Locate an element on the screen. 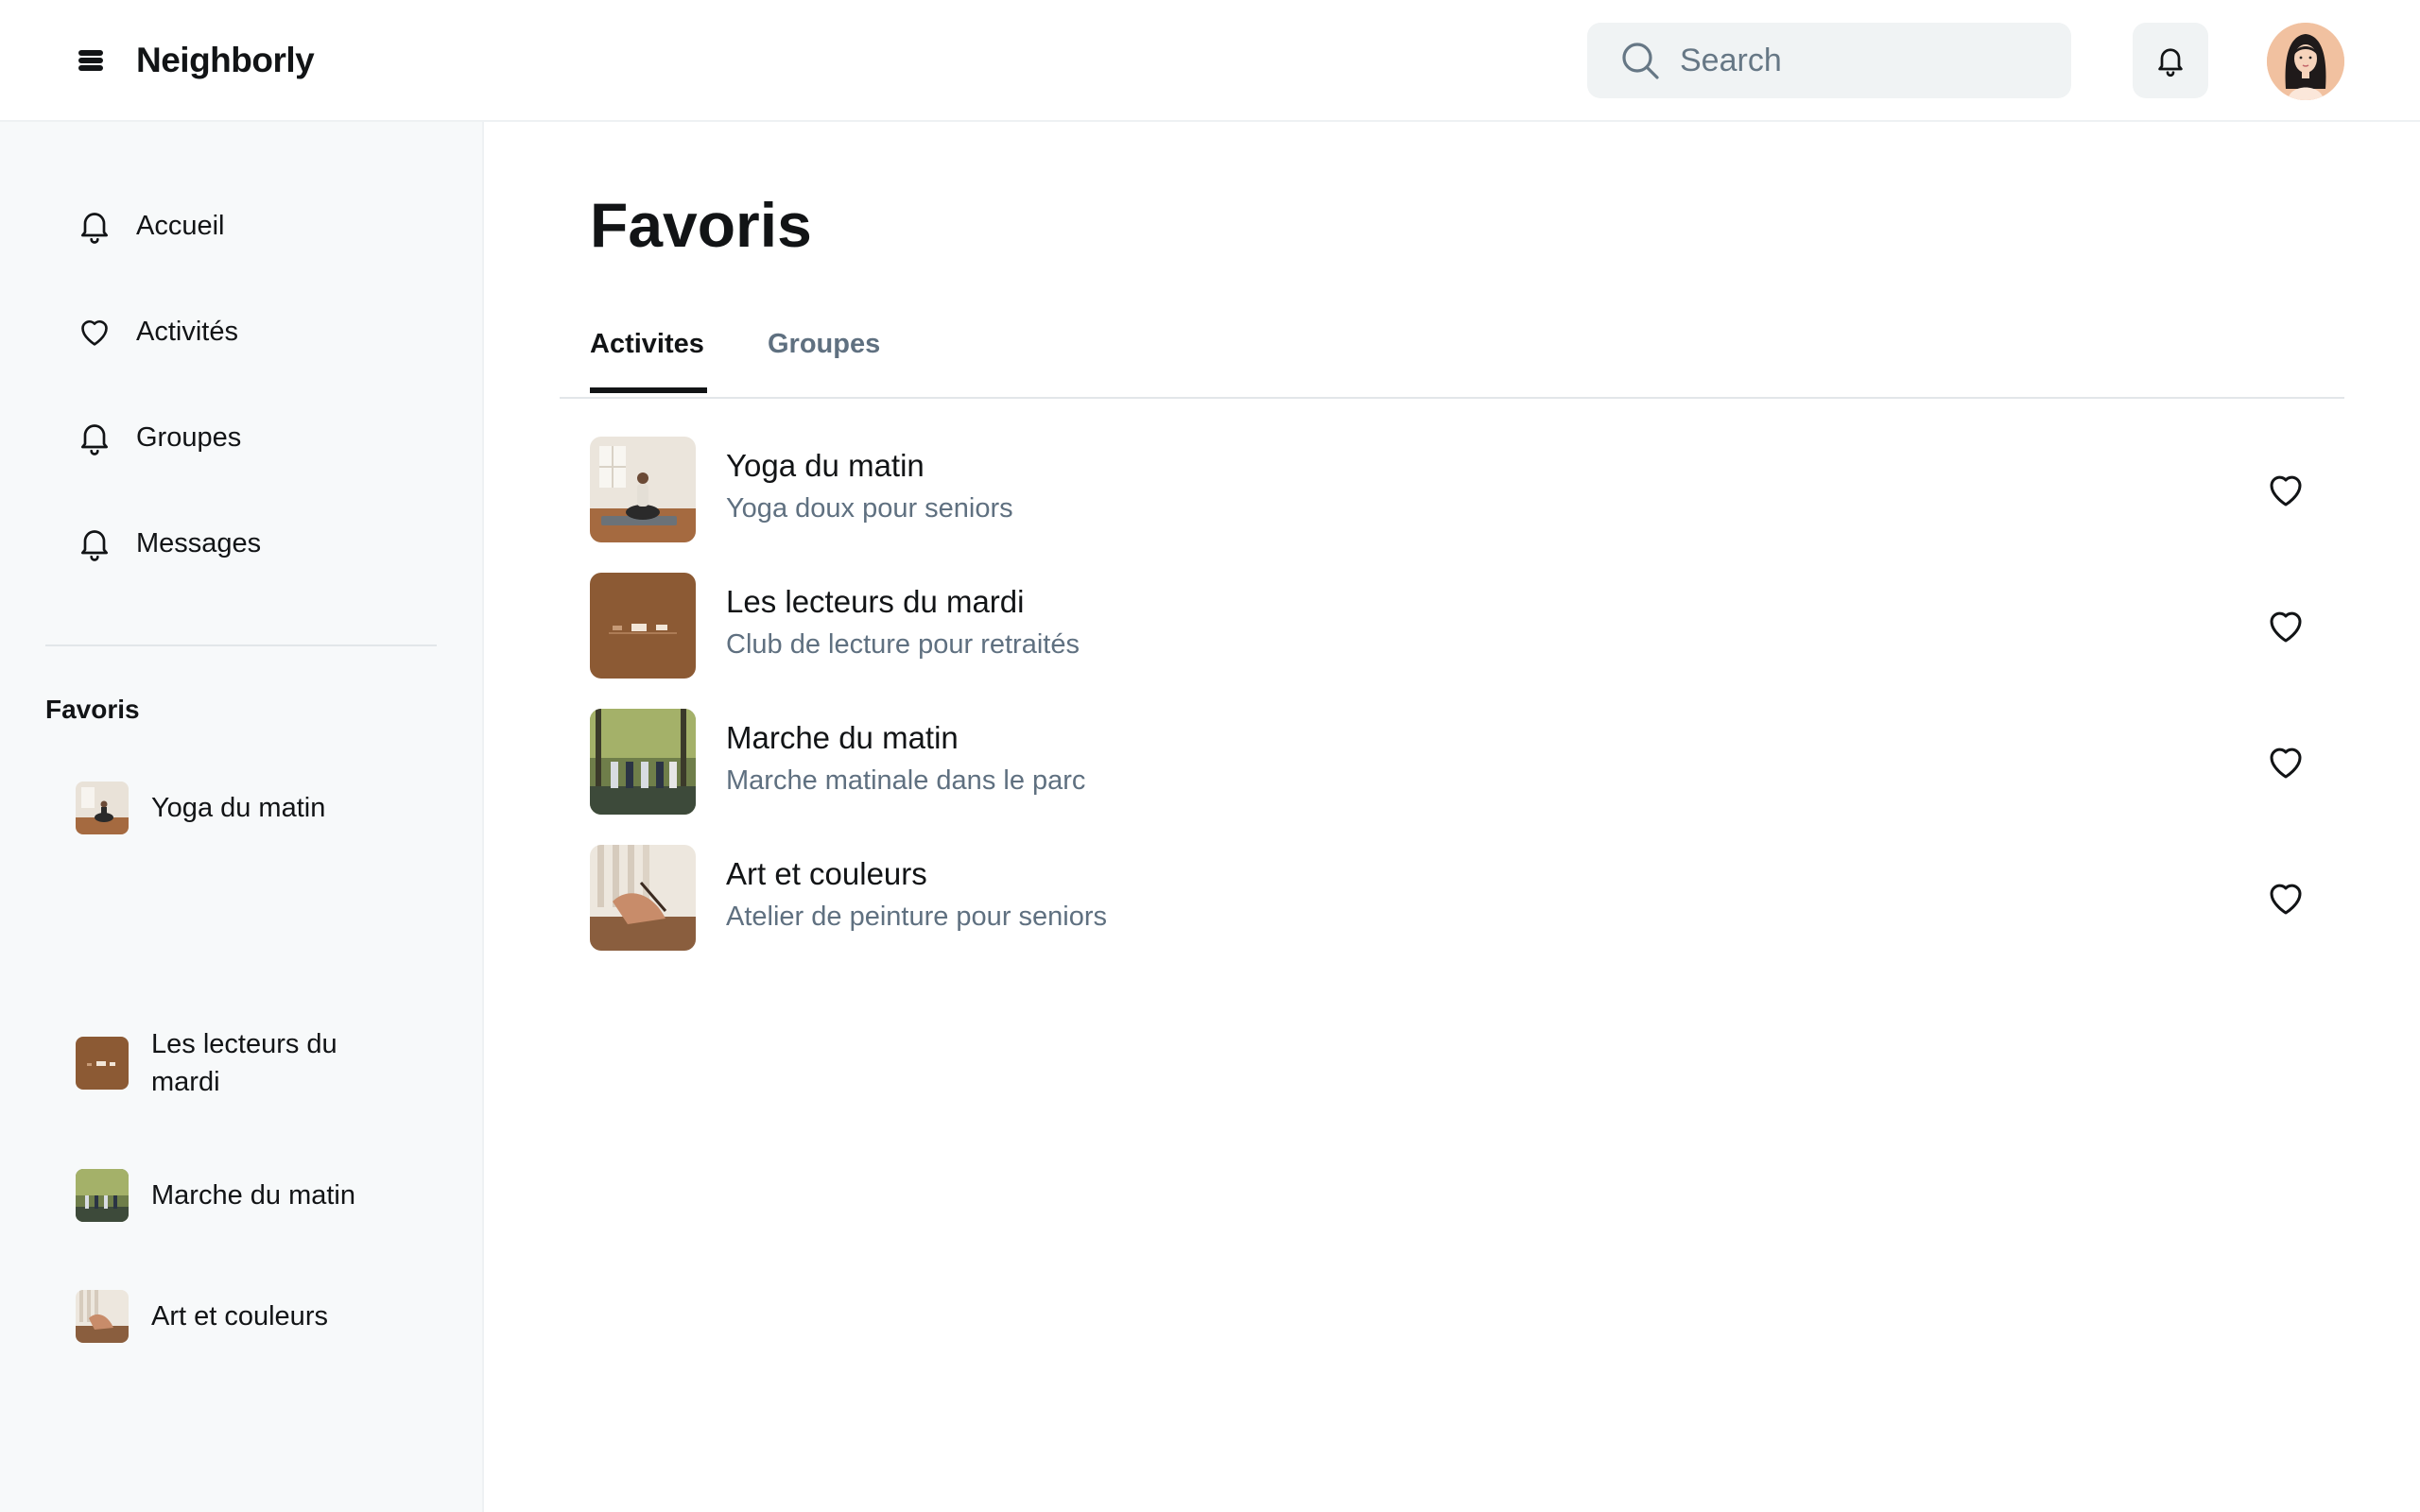 The width and height of the screenshot is (2420, 1512). sidebar-favorite-art: Art et couleurs is located at coordinates (236, 1316).